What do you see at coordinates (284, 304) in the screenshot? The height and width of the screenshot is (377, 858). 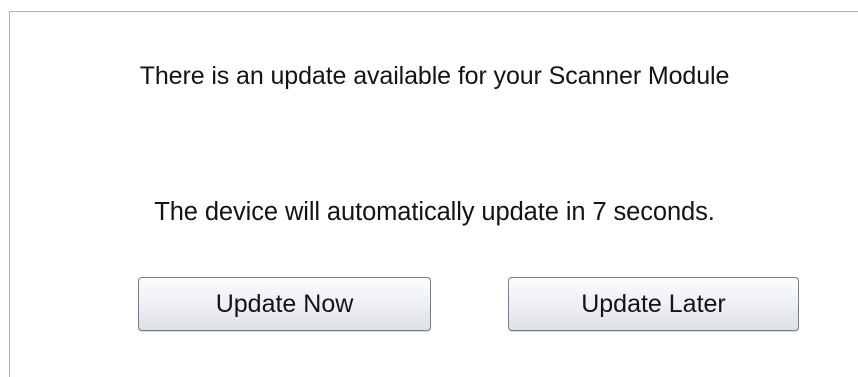 I see `update-now-button: Update Now` at bounding box center [284, 304].